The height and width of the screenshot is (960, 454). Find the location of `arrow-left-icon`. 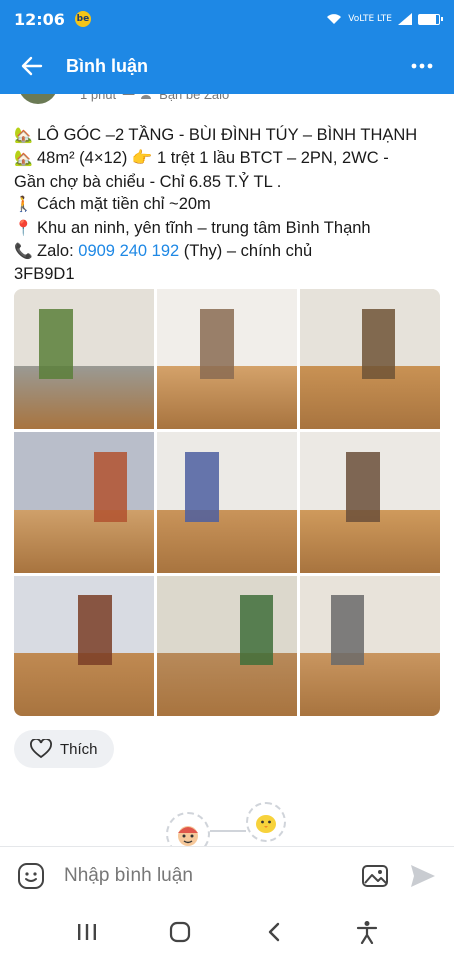

arrow-left-icon is located at coordinates (32, 66).